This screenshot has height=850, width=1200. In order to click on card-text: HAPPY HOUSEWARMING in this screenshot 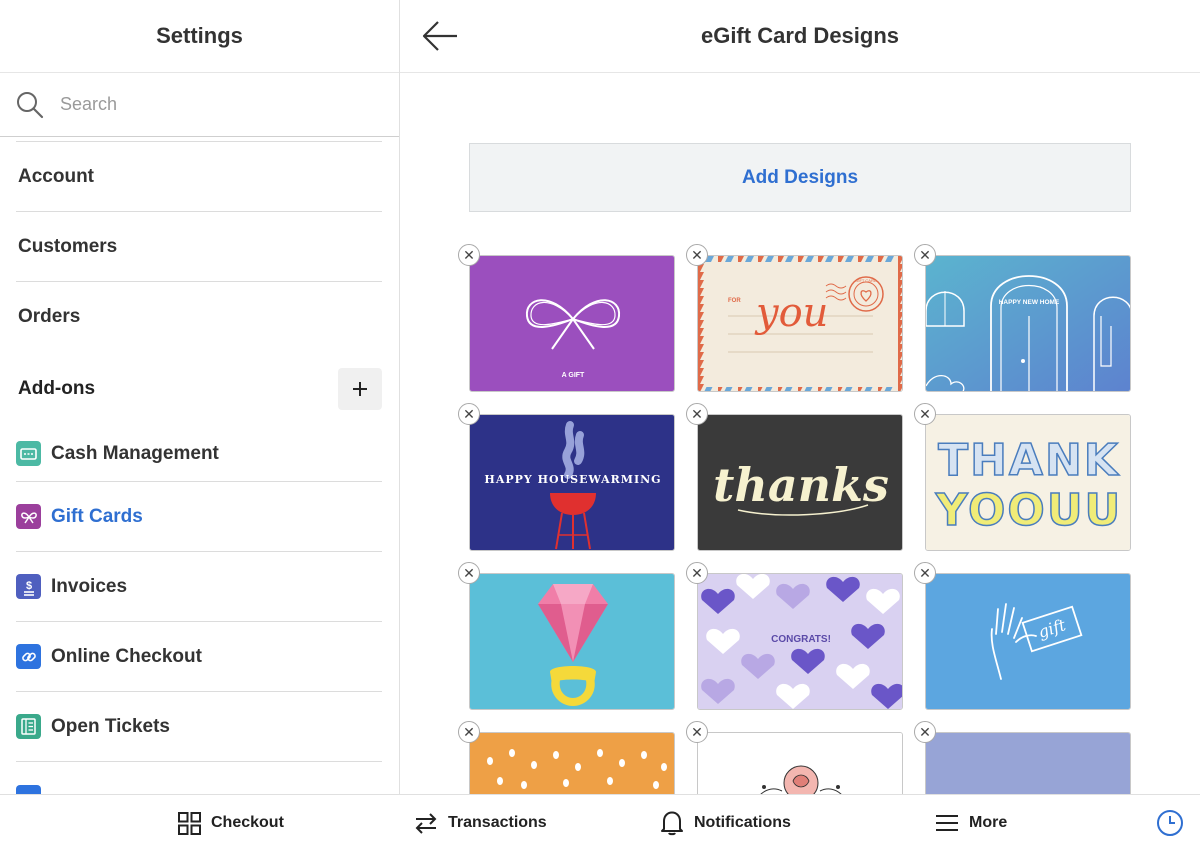, I will do `click(572, 479)`.